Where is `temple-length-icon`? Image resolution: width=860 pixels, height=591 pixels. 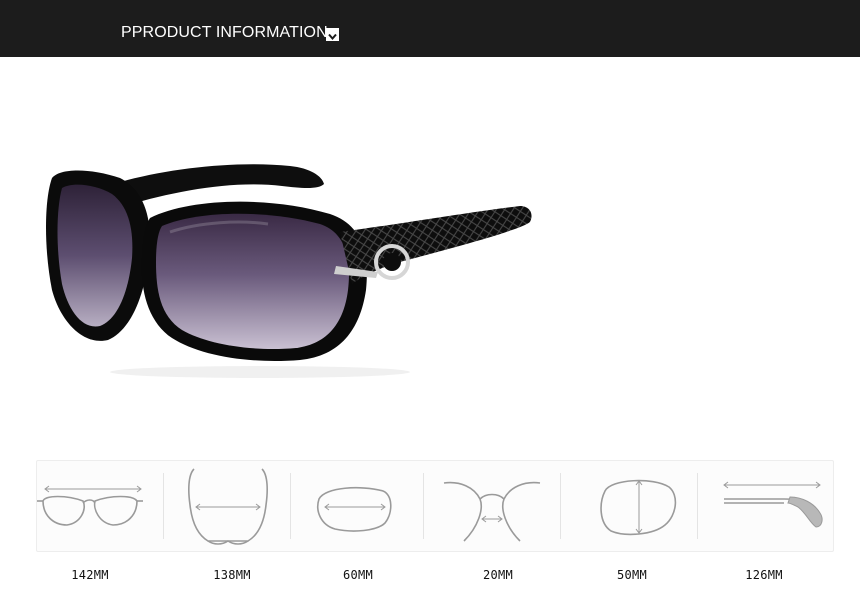 temple-length-icon is located at coordinates (773, 504).